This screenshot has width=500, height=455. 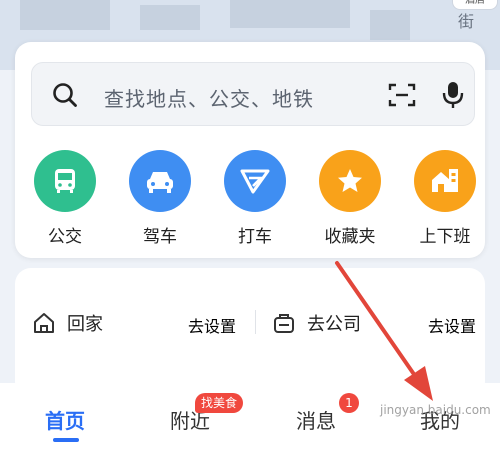 I want to click on quick-action-label: 打车, so click(x=255, y=237).